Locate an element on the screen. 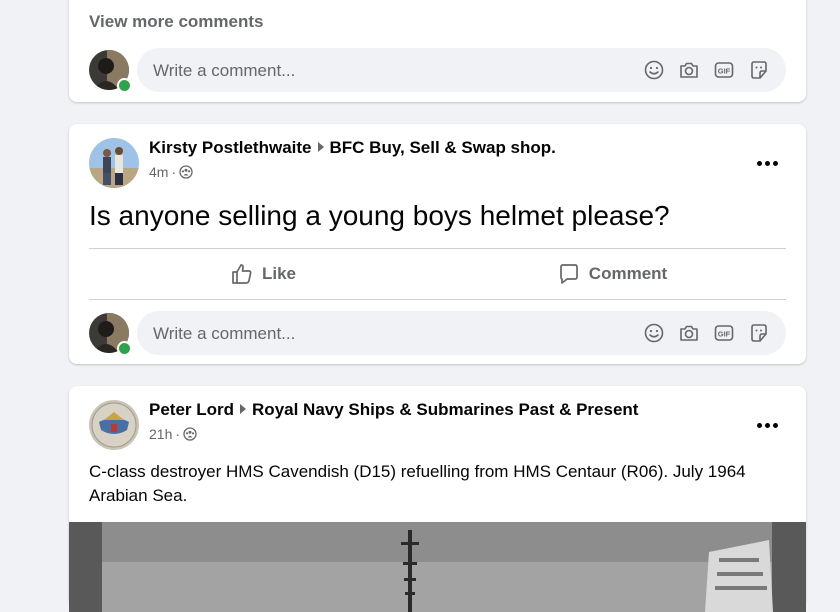 The width and height of the screenshot is (840, 612). like-label: Like is located at coordinates (279, 273).